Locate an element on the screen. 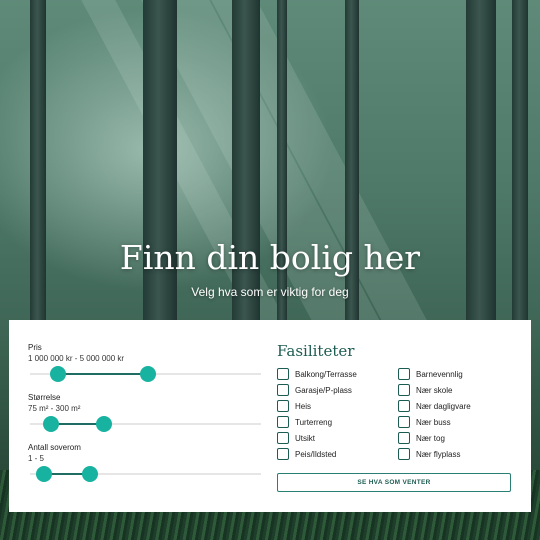 This screenshot has height=540, width=540. amenity-option: Peis/Ildsted is located at coordinates (332, 454).